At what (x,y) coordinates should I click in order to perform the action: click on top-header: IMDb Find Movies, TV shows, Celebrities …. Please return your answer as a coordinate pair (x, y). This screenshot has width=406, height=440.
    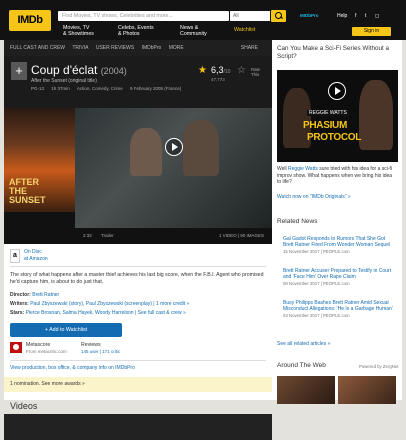
    Looking at the image, I should click on (203, 20).